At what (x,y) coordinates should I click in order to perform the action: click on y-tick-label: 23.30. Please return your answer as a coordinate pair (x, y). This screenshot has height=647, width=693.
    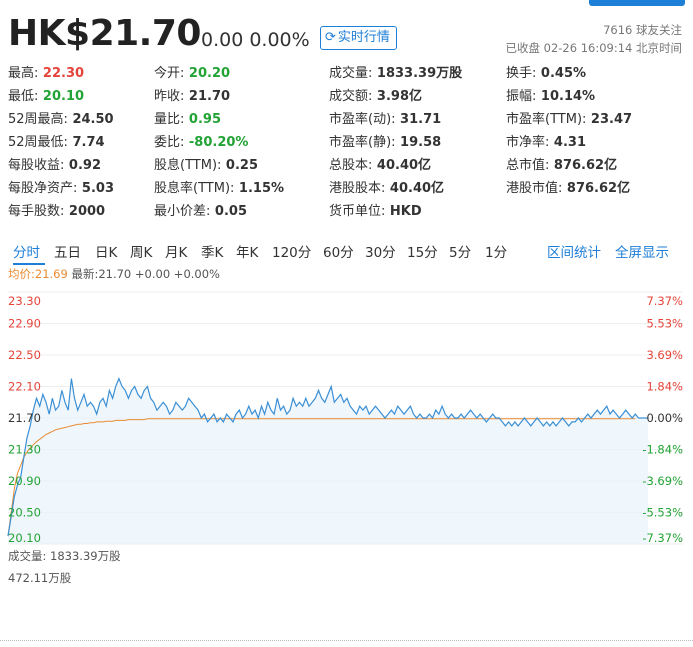
    Looking at the image, I should click on (24, 301).